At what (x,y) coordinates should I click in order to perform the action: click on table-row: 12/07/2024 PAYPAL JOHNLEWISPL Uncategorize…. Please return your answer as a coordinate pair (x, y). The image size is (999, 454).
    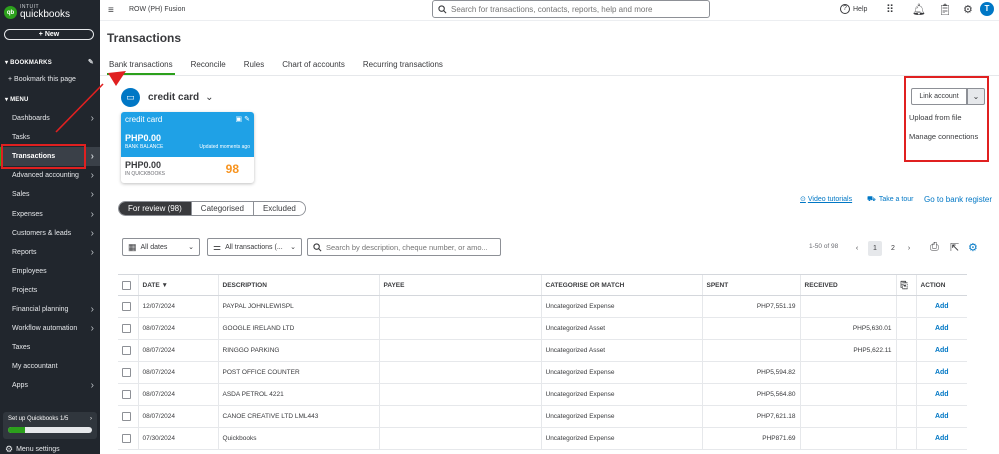
    Looking at the image, I should click on (542, 306).